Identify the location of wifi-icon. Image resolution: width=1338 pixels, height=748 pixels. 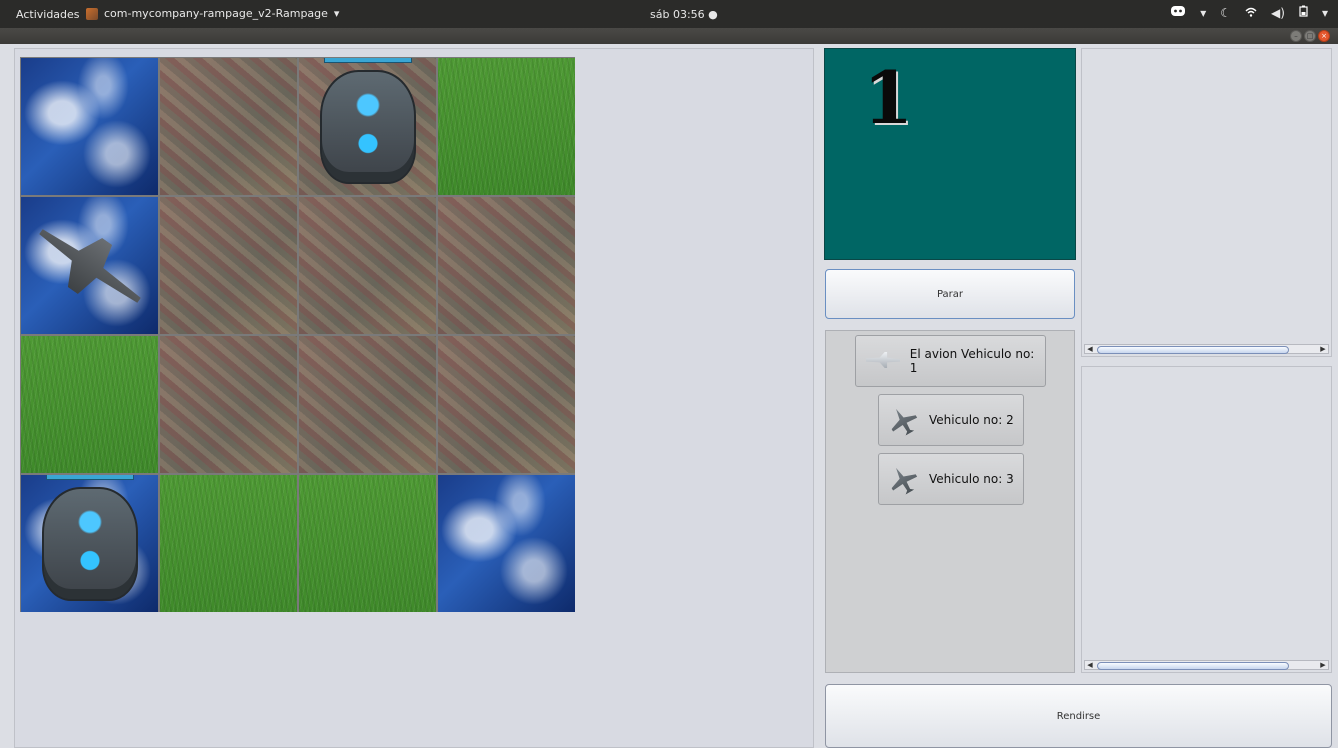
(1251, 13).